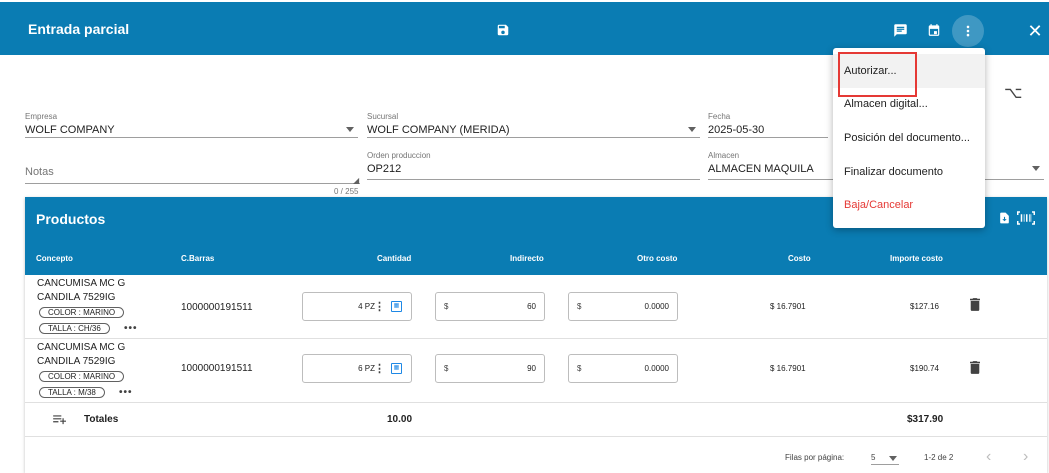  I want to click on more-vert-icon, so click(968, 31).